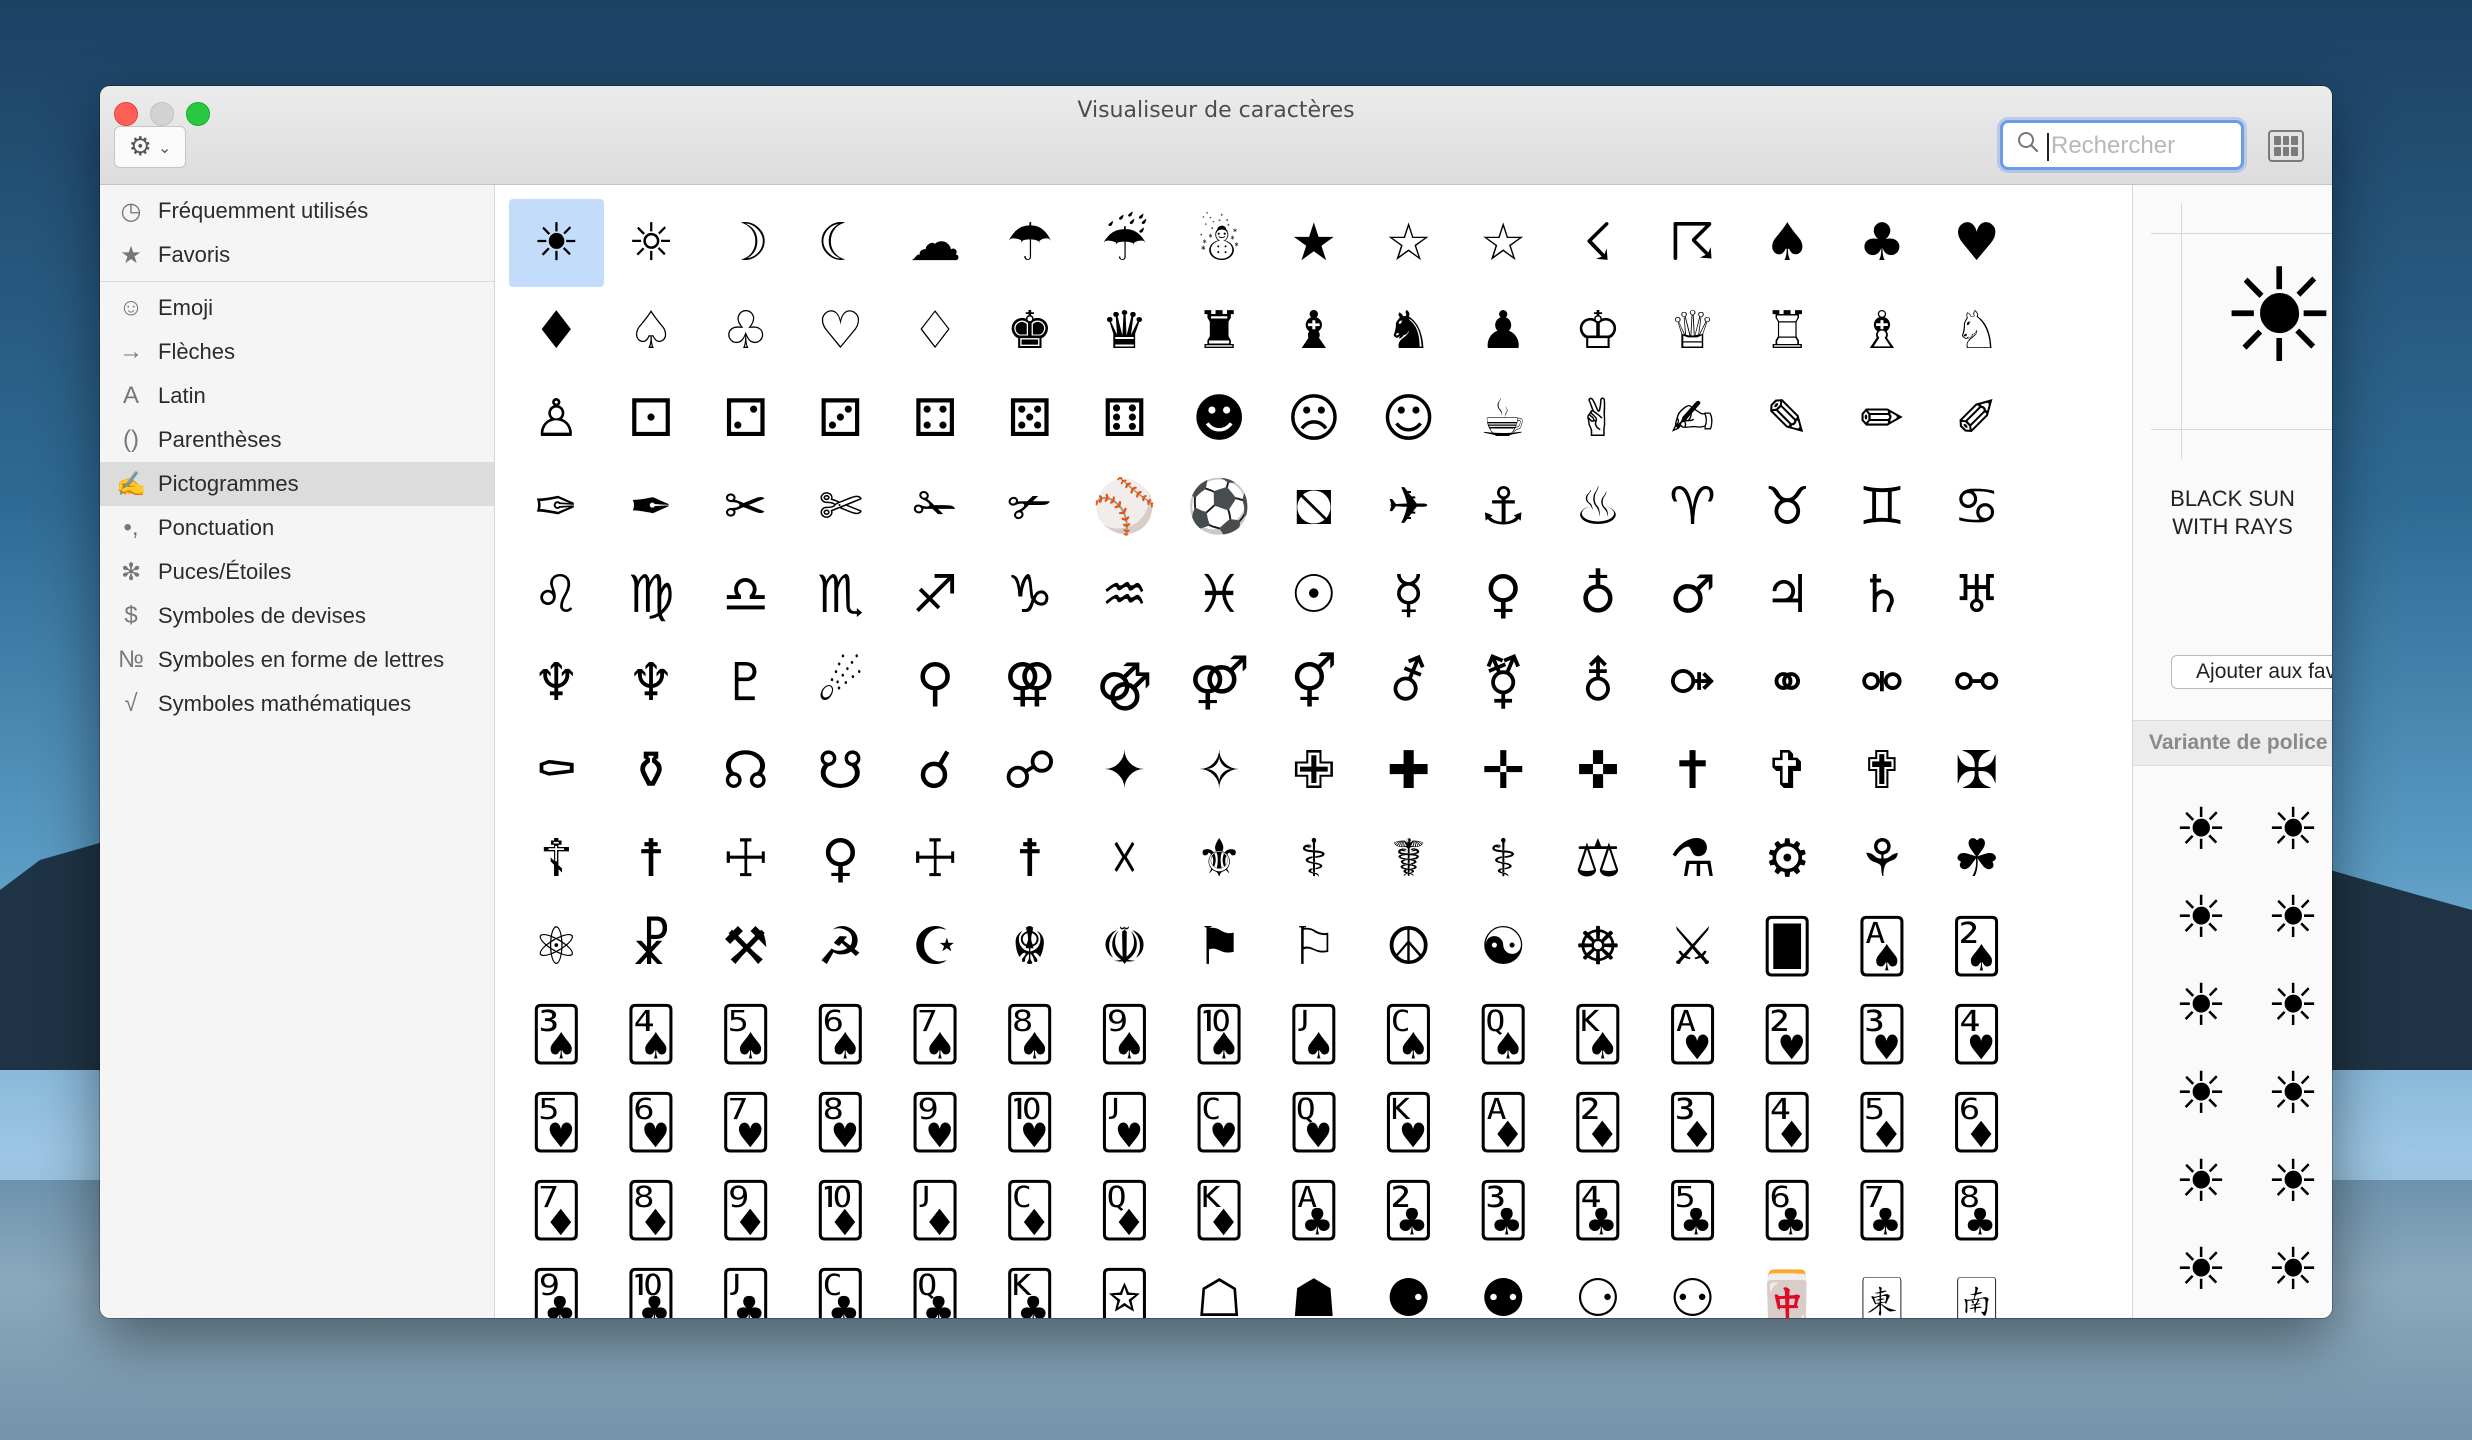  What do you see at coordinates (1029, 419) in the screenshot?
I see `character-cell: ⚄` at bounding box center [1029, 419].